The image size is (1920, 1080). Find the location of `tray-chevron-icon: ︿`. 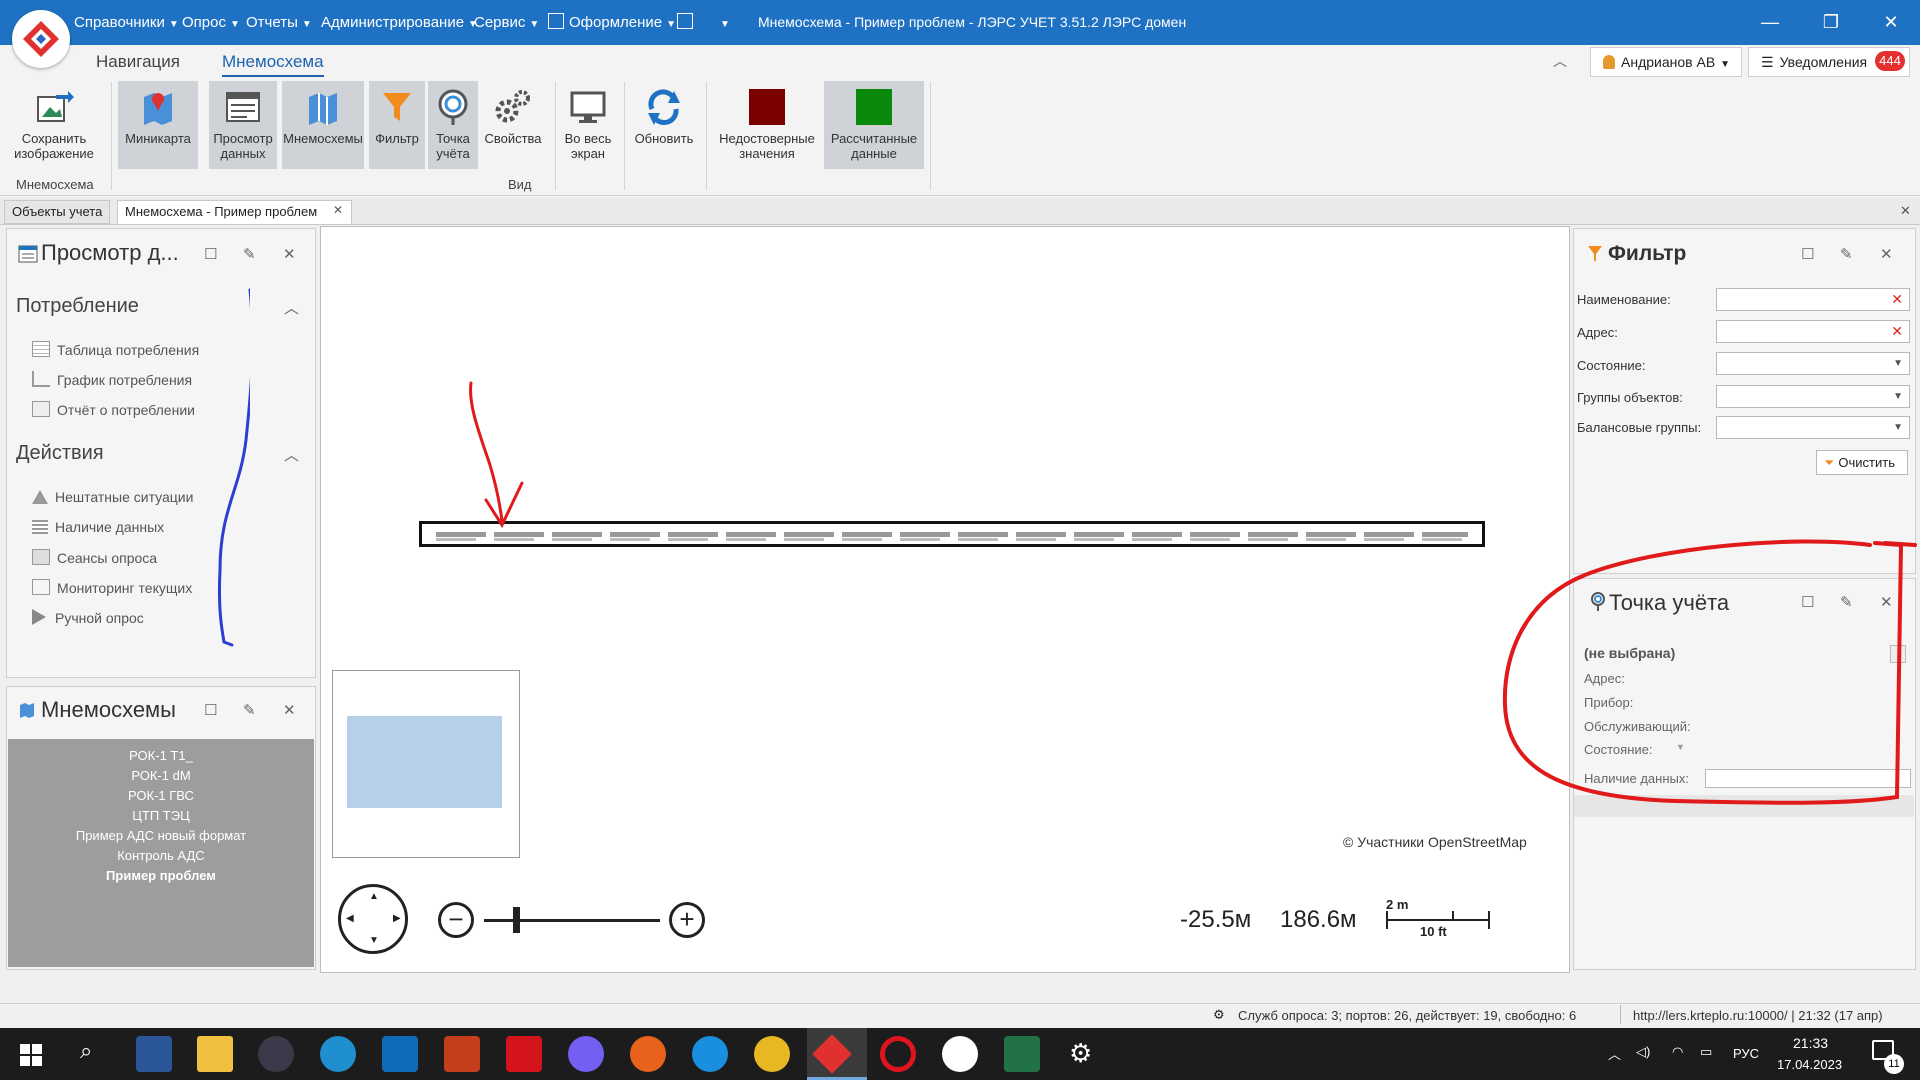

tray-chevron-icon: ︿ is located at coordinates (1614, 1053).